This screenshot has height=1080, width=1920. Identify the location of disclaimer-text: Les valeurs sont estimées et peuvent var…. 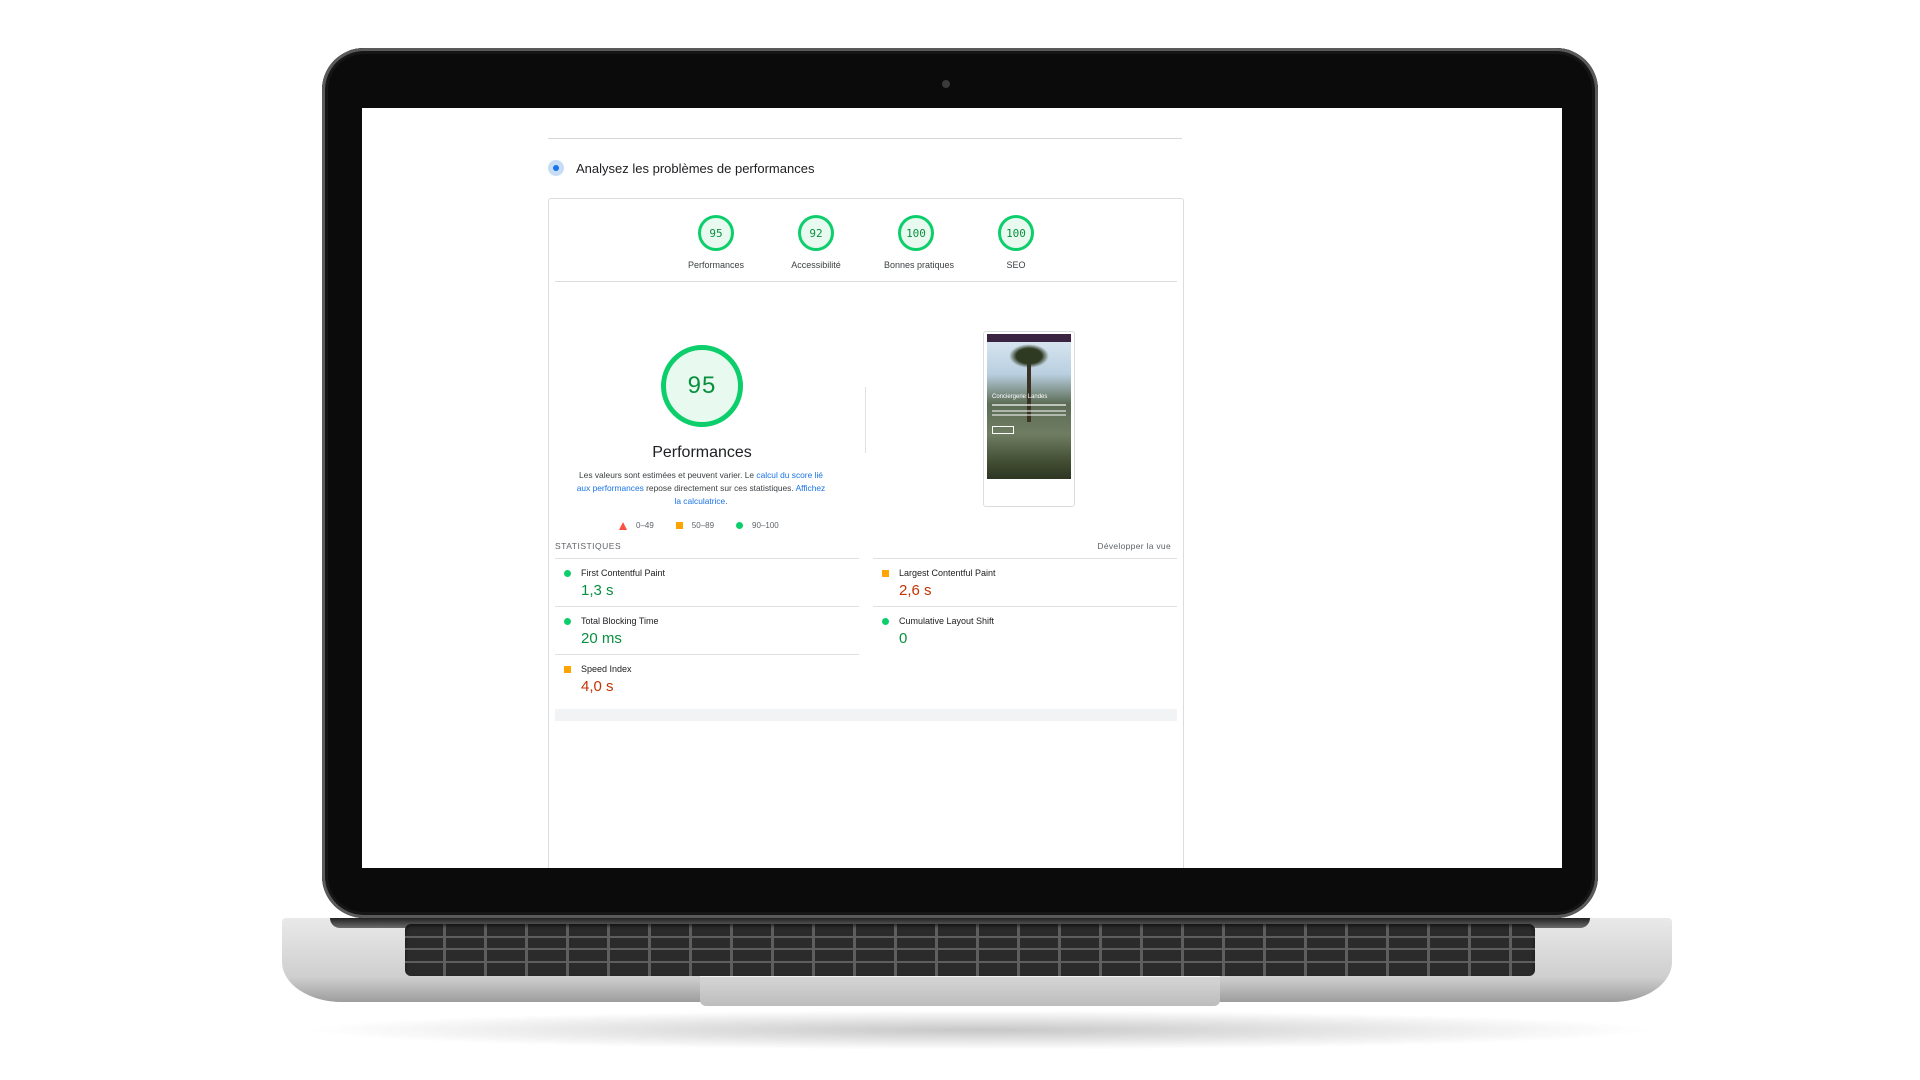
(668, 475).